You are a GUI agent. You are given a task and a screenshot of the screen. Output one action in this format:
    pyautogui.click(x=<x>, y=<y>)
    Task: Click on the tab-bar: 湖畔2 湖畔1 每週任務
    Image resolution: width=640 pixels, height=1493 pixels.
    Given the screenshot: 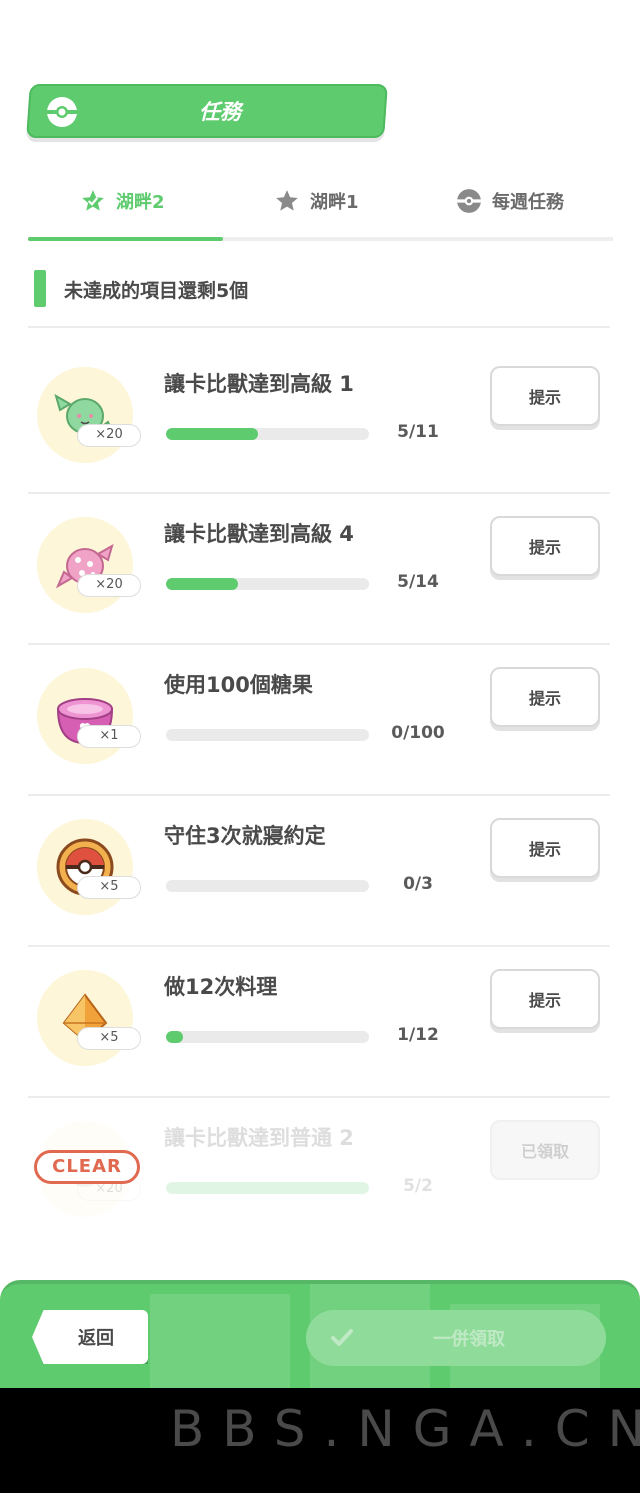 What is the action you would take?
    pyautogui.click(x=320, y=209)
    